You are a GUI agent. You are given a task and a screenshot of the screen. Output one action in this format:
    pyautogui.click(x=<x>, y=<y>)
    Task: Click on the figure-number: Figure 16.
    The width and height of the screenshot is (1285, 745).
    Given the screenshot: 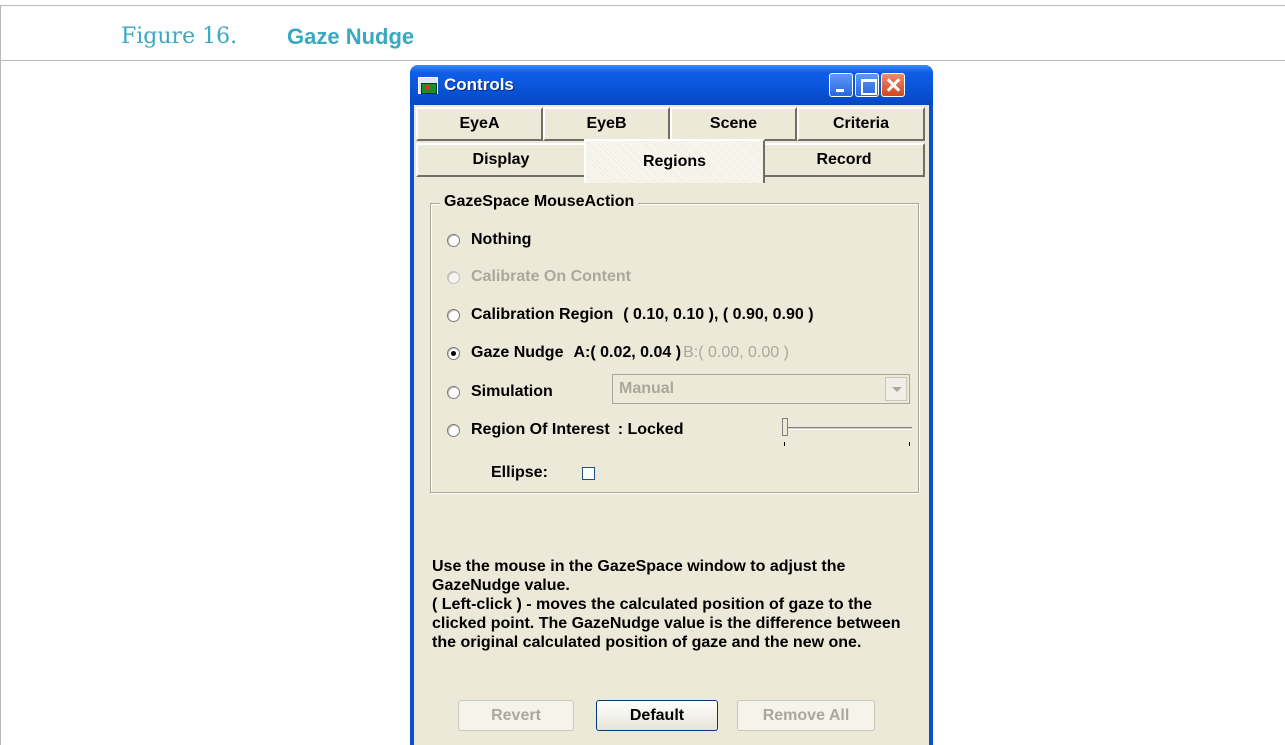 What is the action you would take?
    pyautogui.click(x=179, y=36)
    